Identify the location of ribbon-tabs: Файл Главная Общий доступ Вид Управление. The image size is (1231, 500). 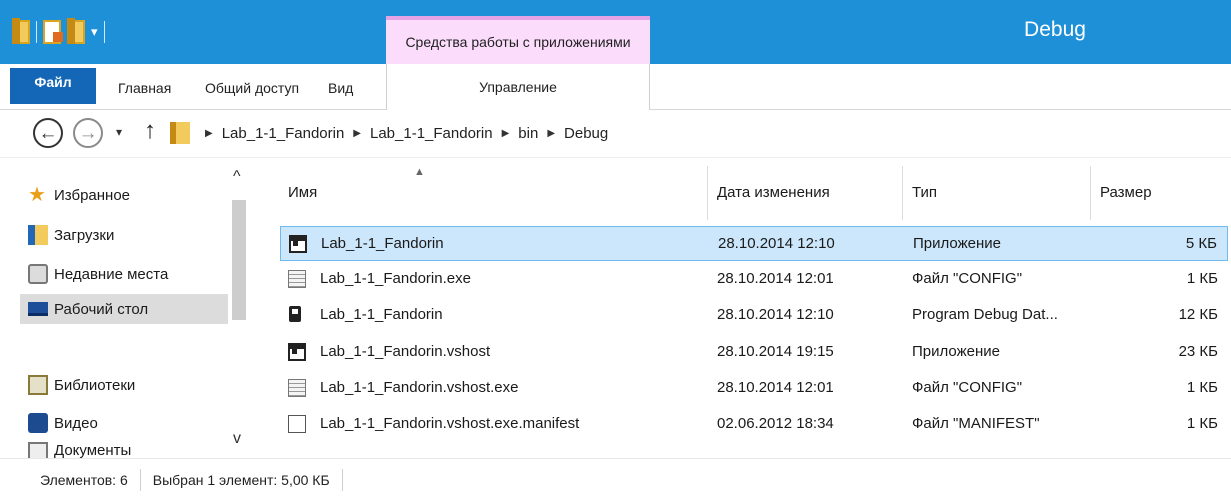
(615, 87).